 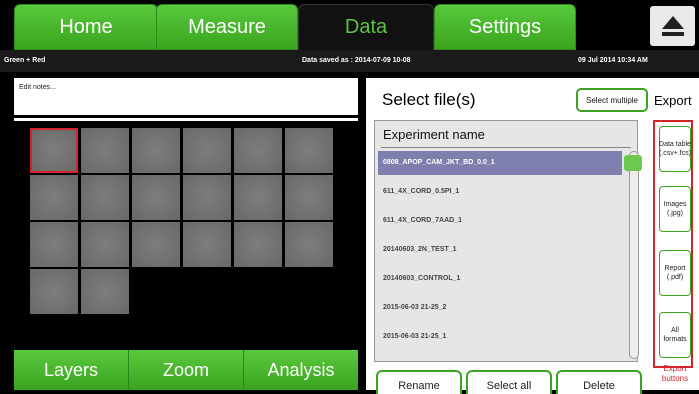 What do you see at coordinates (675, 335) in the screenshot?
I see `export-all-button: All formats` at bounding box center [675, 335].